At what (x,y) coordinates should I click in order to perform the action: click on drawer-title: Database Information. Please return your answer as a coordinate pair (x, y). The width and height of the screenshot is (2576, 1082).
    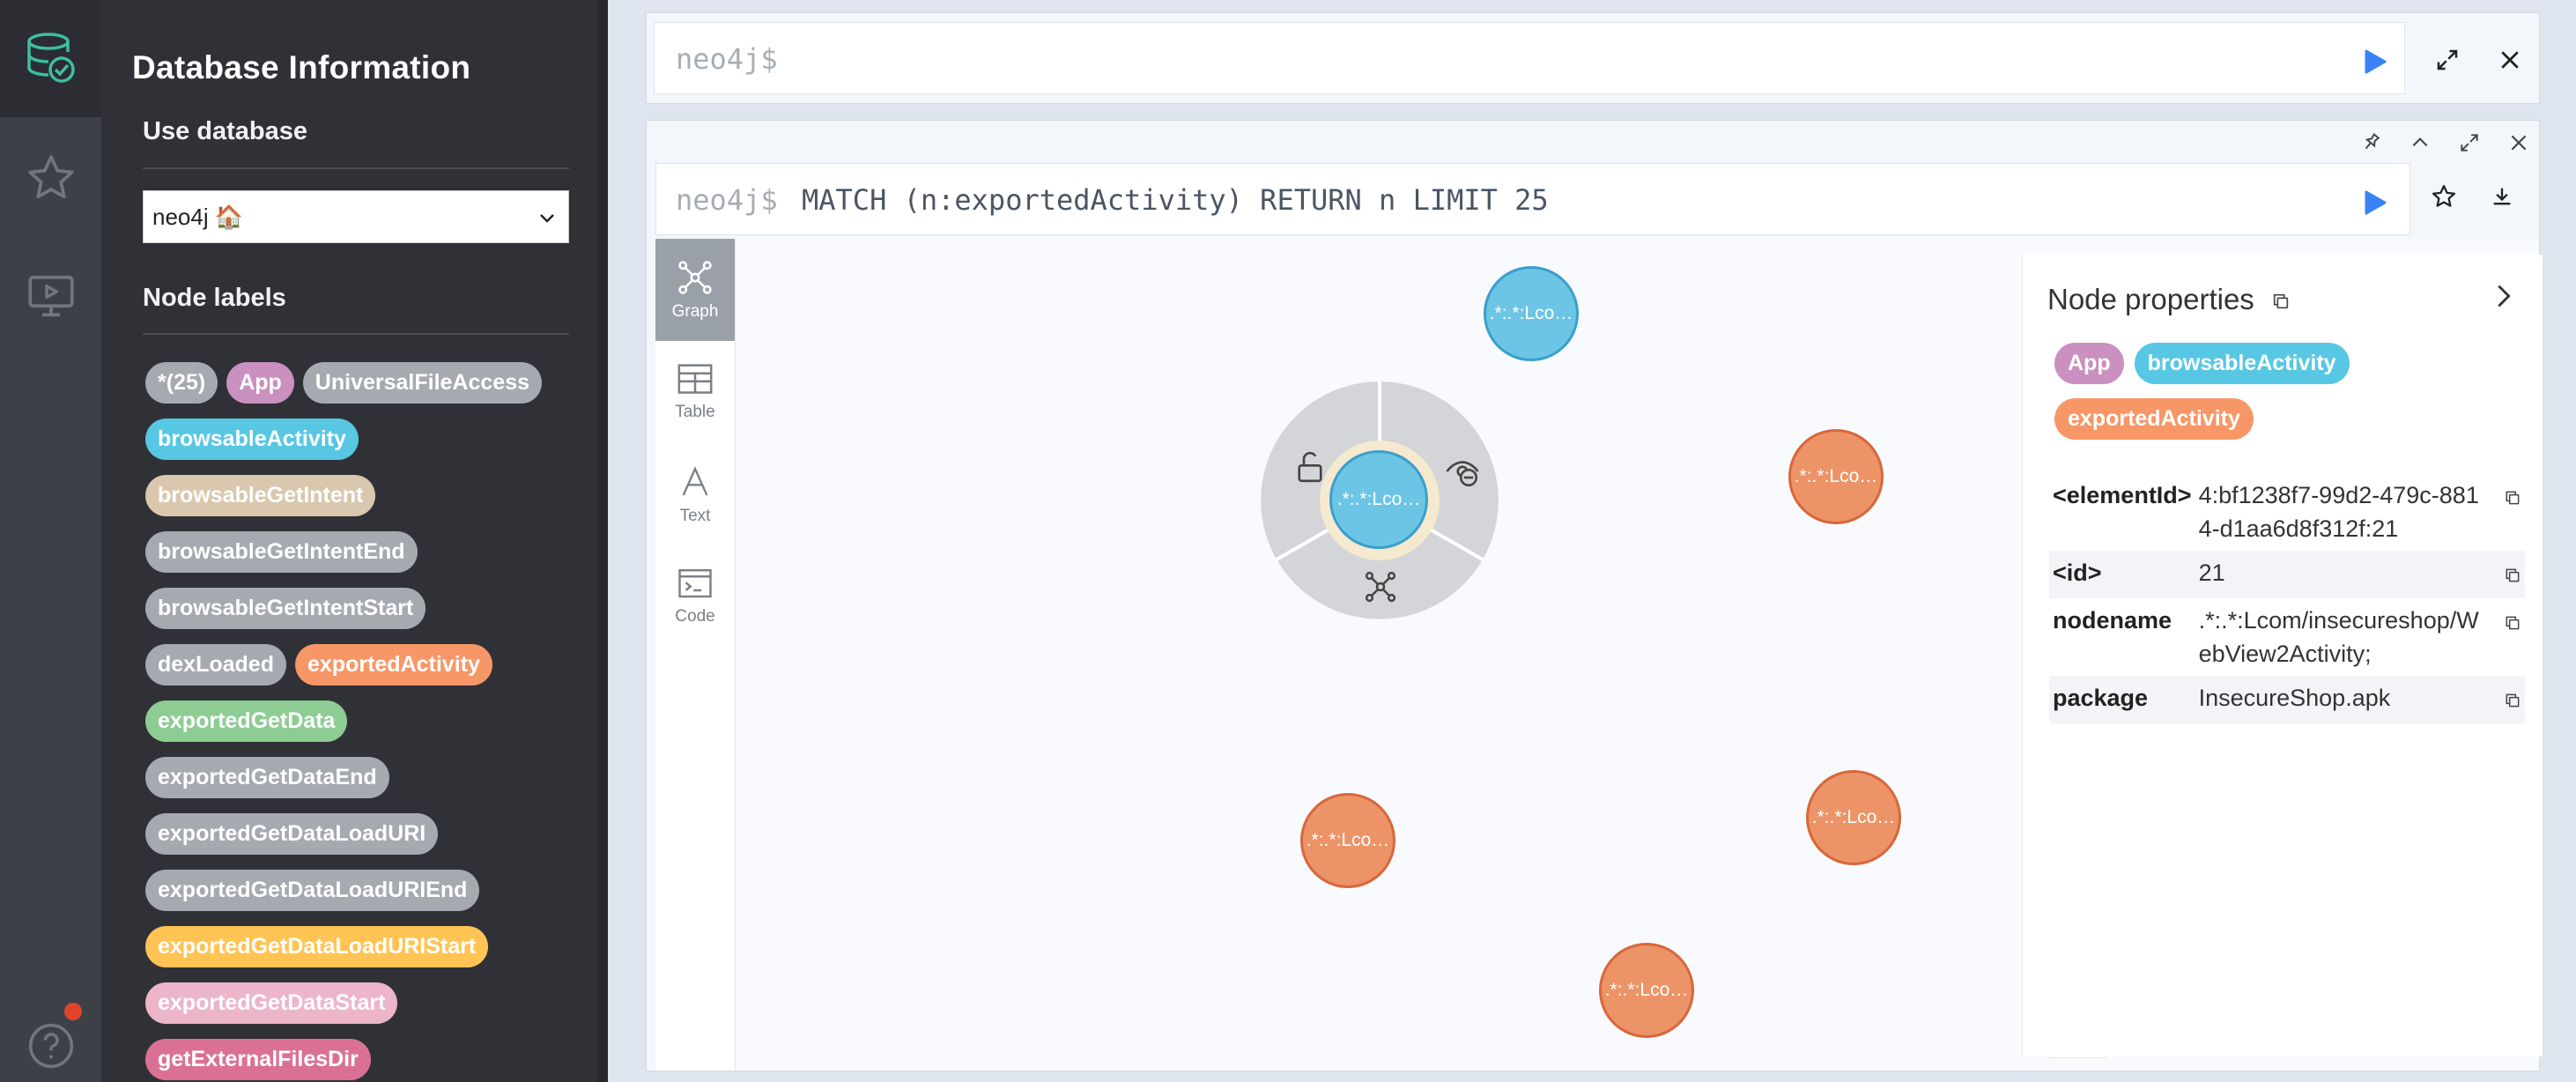
    Looking at the image, I should click on (302, 67).